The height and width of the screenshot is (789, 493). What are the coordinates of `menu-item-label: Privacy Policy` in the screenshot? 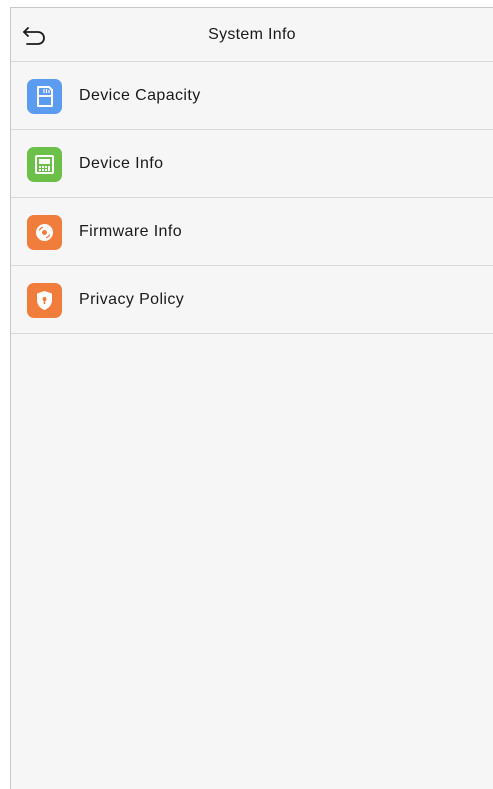 It's located at (132, 299).